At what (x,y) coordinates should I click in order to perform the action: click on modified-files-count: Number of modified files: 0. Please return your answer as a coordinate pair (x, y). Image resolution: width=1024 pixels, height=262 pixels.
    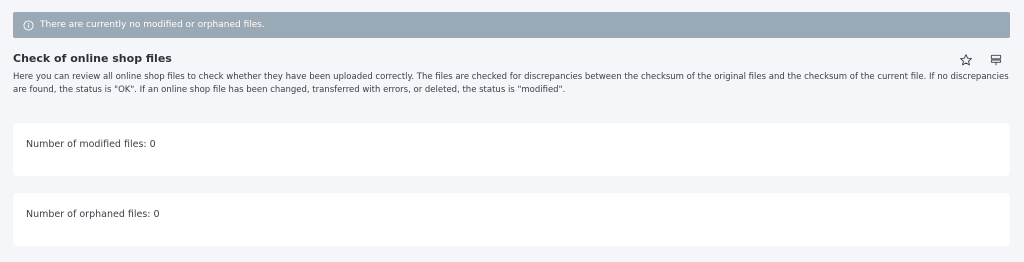
    Looking at the image, I should click on (91, 144).